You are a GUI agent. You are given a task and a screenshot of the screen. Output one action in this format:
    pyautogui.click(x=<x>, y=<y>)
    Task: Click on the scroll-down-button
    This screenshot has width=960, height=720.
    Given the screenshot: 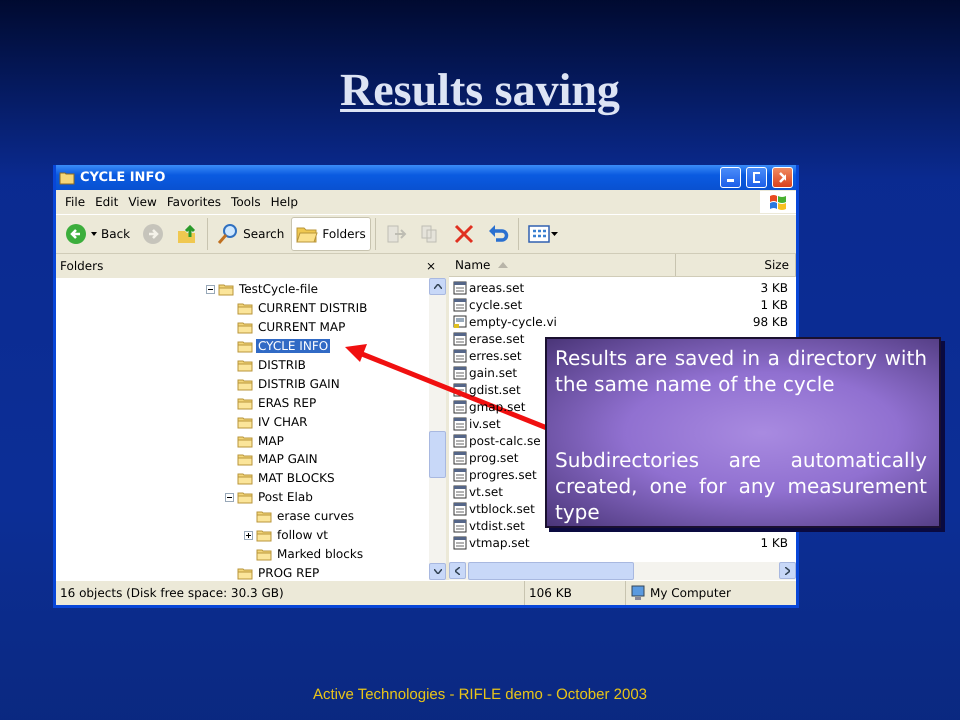 What is the action you would take?
    pyautogui.click(x=437, y=571)
    